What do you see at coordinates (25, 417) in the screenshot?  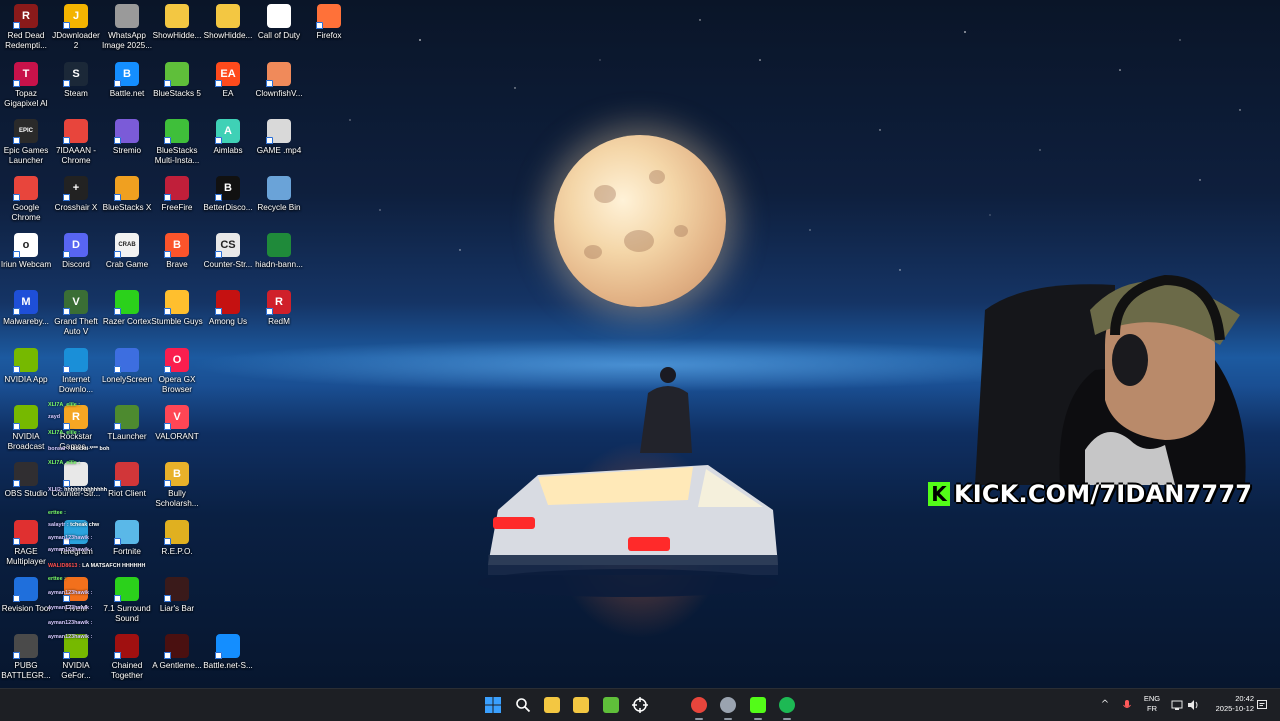 I see `nvidia-broadcast-icon` at bounding box center [25, 417].